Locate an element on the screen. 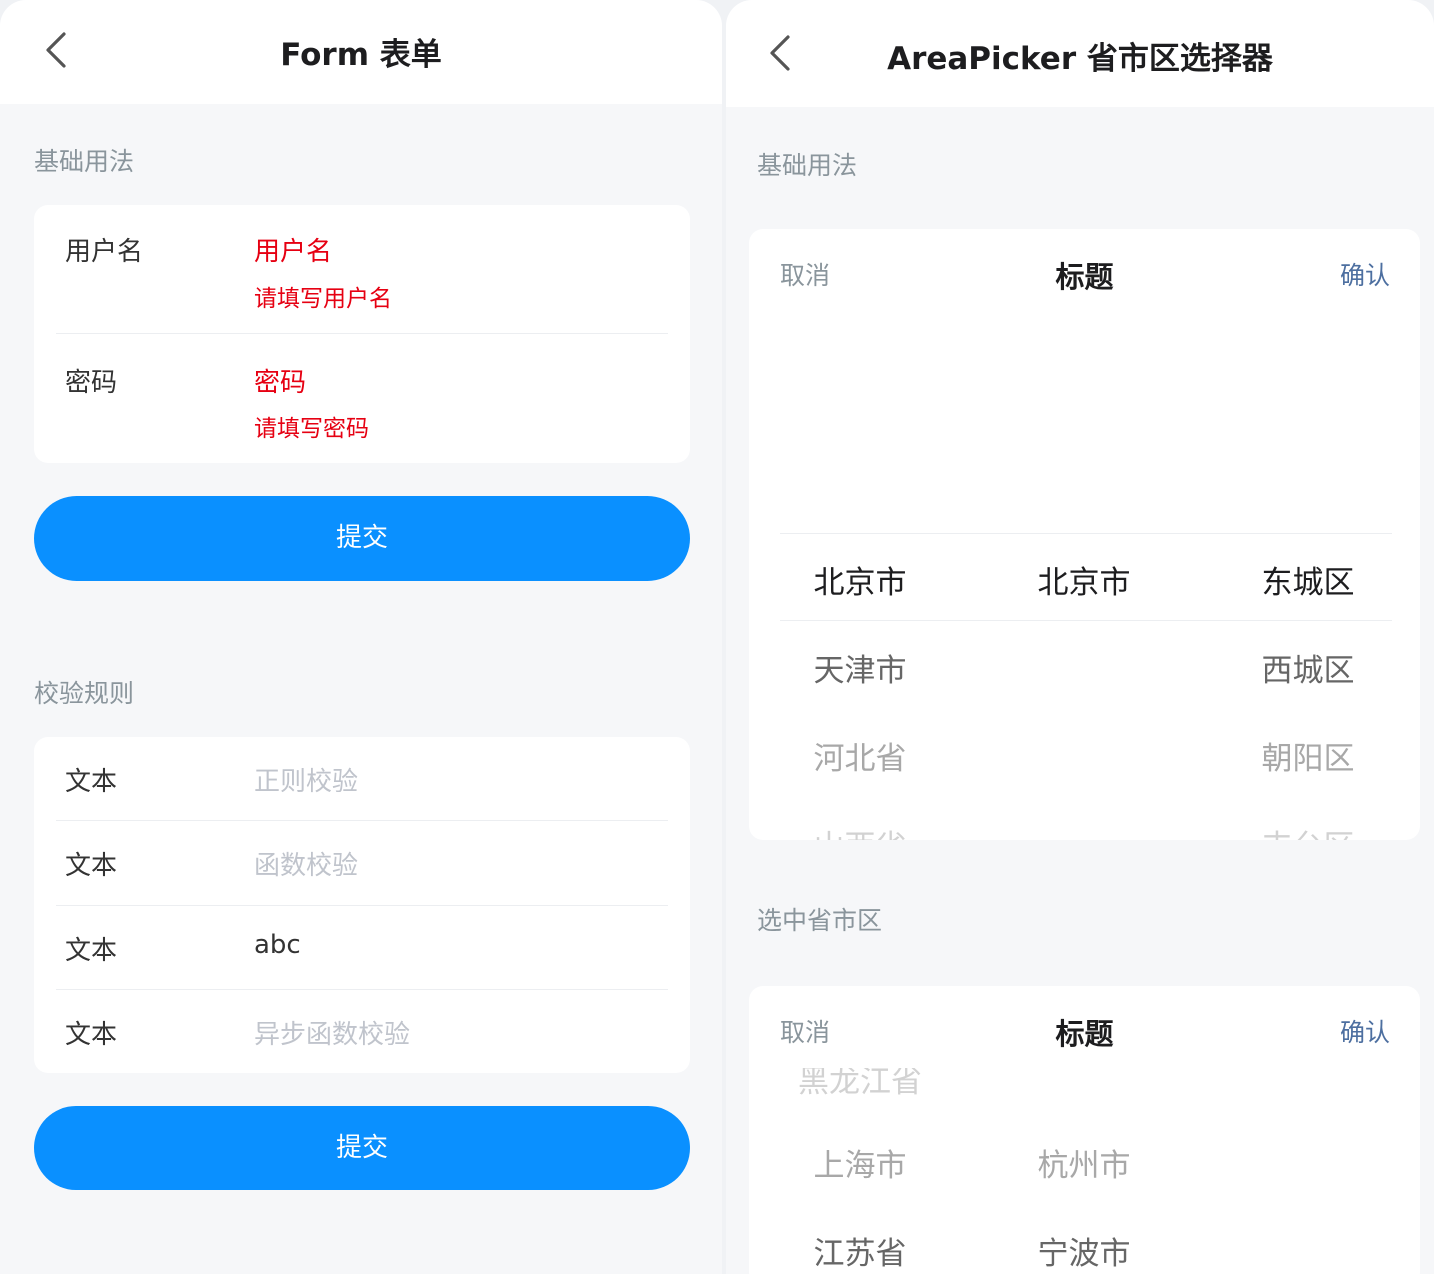  submit-button-rules: 提交 is located at coordinates (362, 1148).